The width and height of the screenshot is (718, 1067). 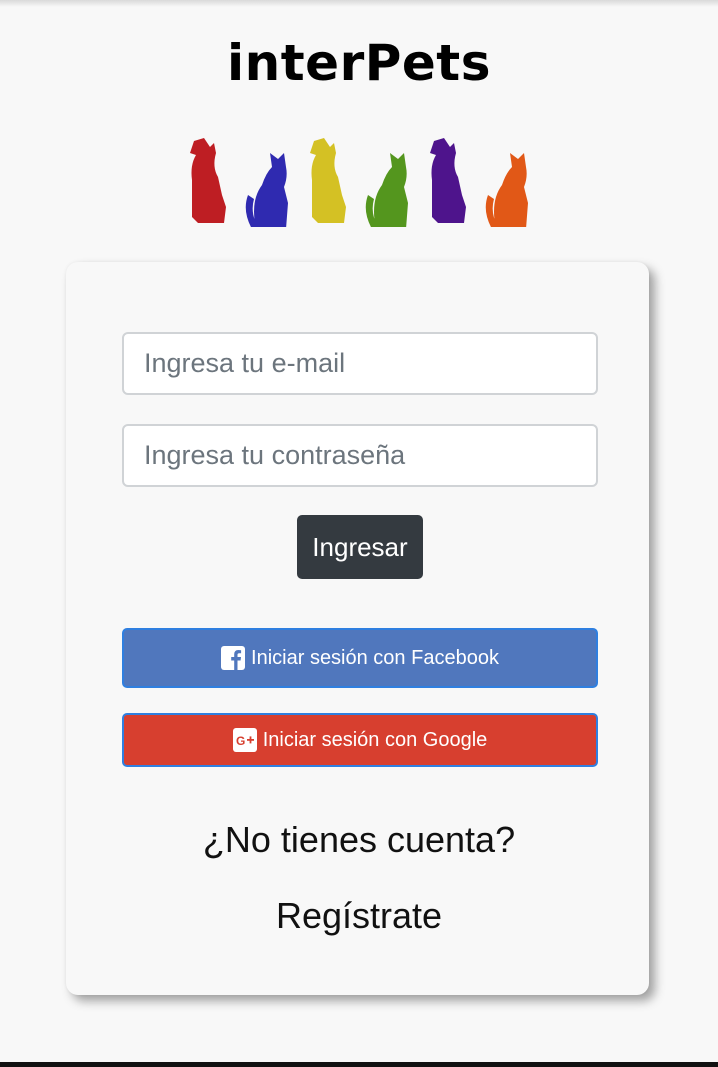 I want to click on email-field, so click(x=360, y=363).